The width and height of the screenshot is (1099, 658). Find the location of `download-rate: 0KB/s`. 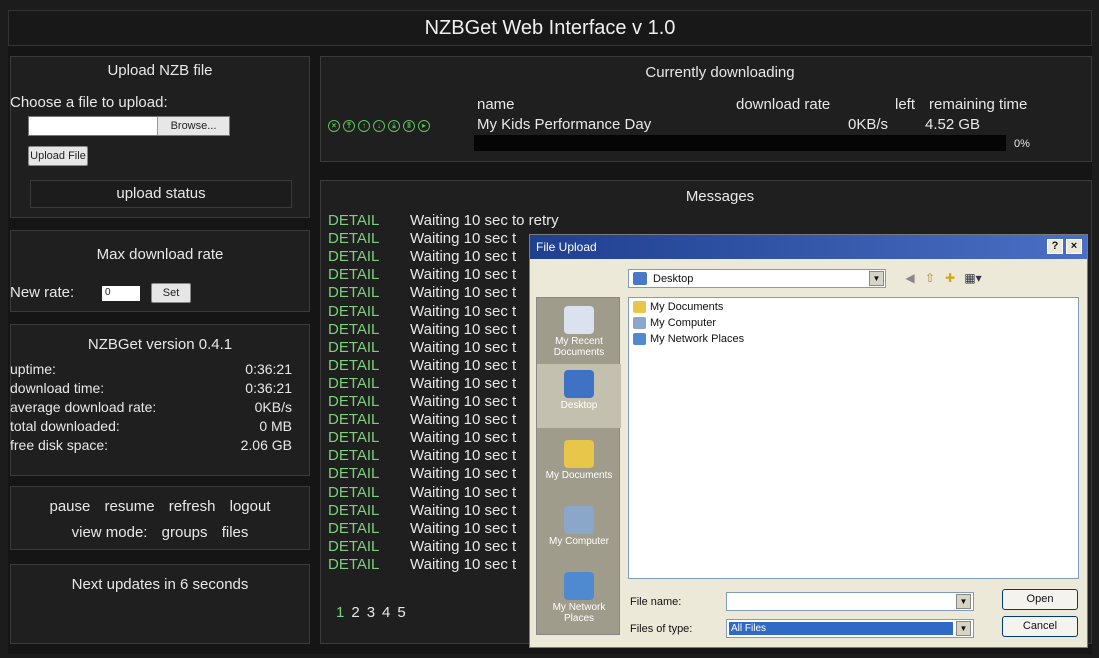

download-rate: 0KB/s is located at coordinates (868, 124).